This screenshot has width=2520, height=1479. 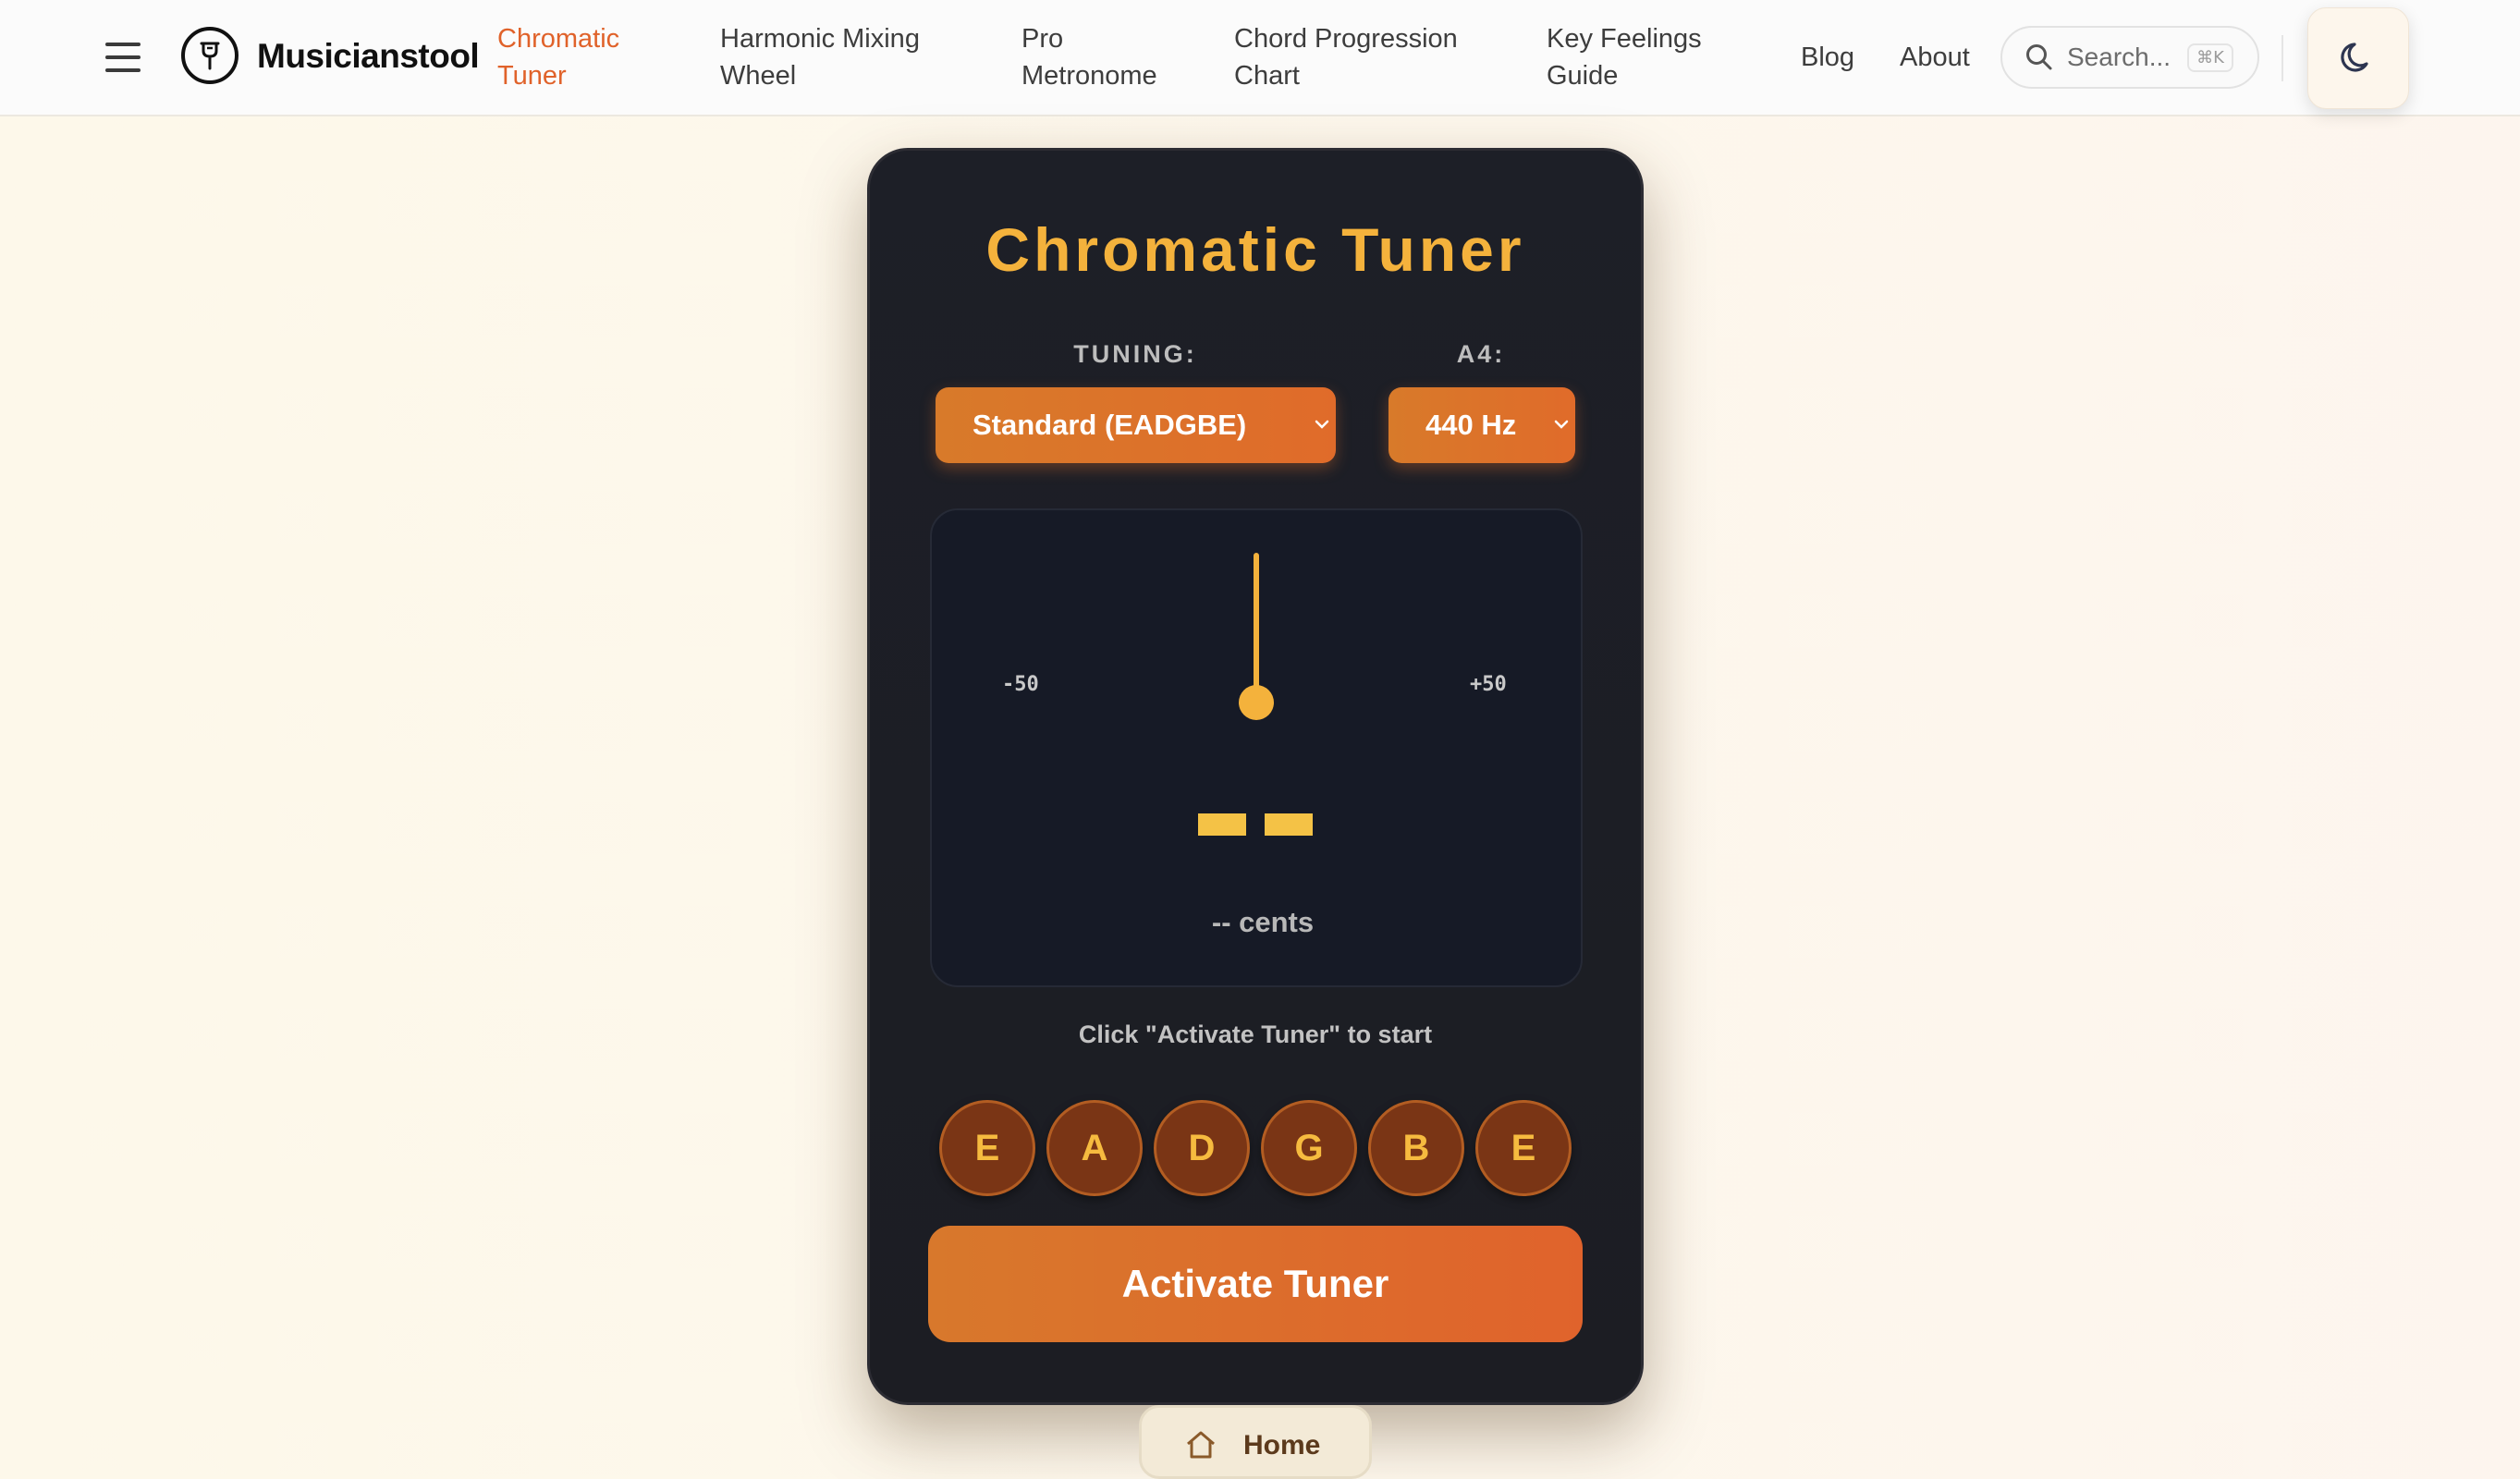 I want to click on nav-link-chromatic-tuner: Chromatic Tuner, so click(x=558, y=57).